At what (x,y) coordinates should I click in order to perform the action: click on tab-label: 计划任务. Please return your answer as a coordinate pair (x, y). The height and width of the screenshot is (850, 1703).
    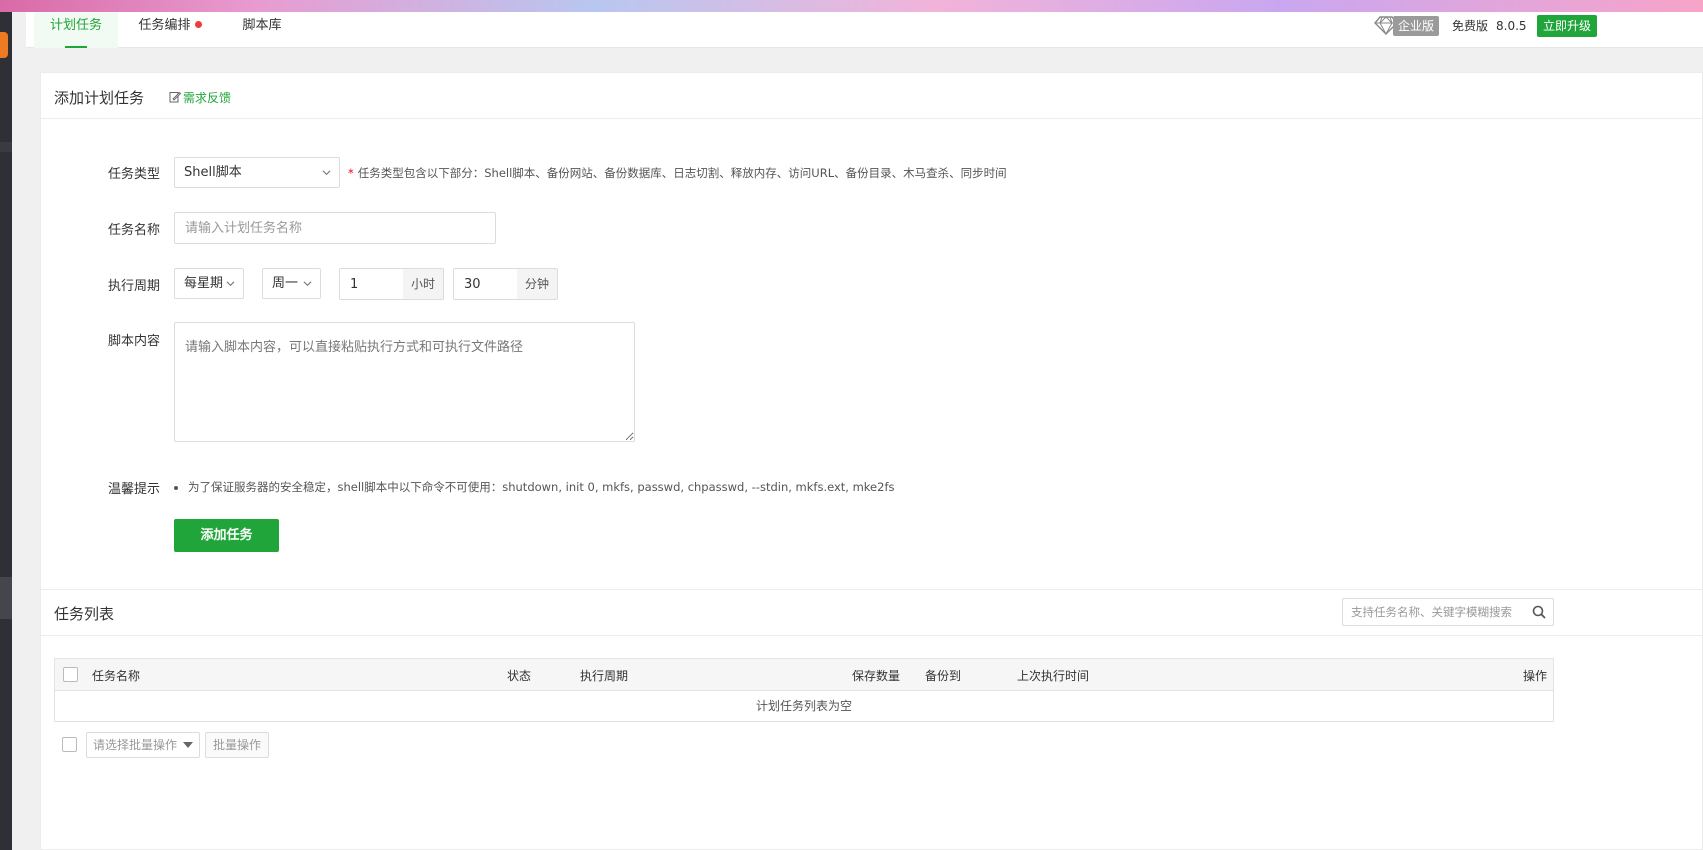
    Looking at the image, I should click on (75, 25).